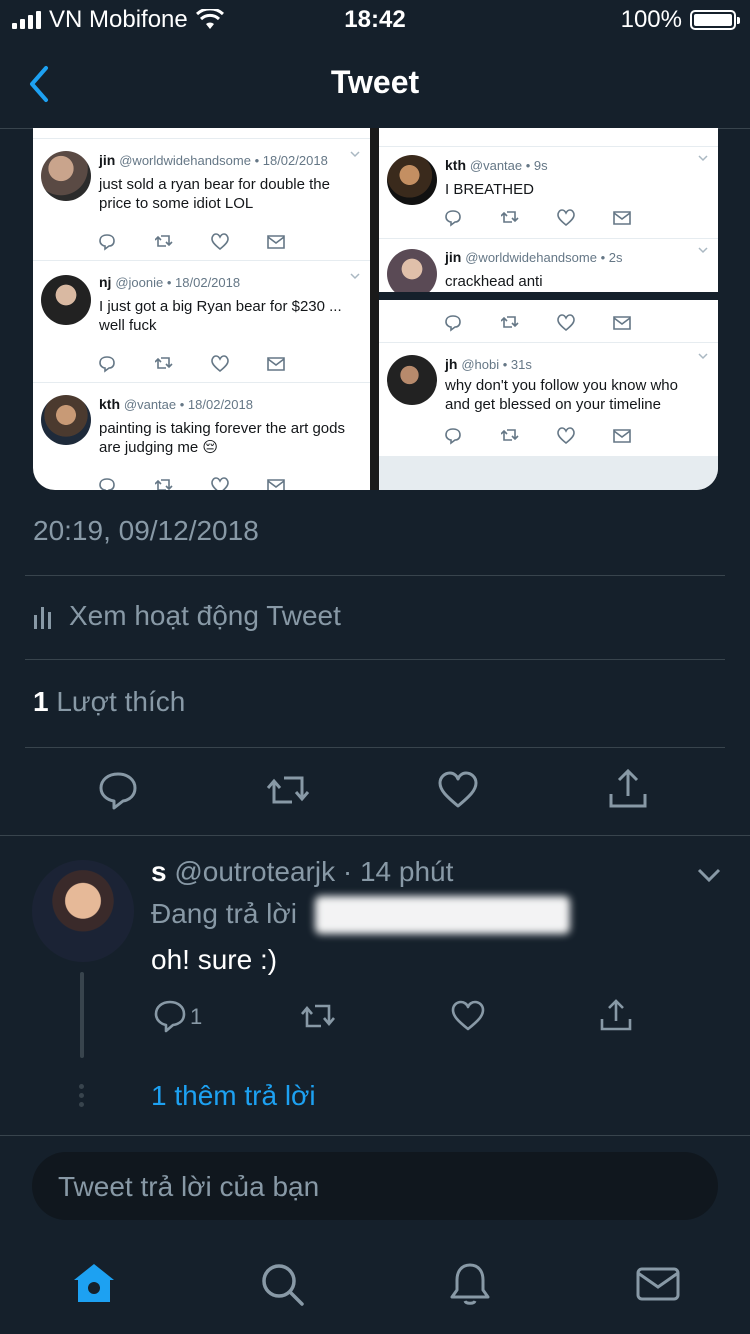  Describe the element at coordinates (615, 257) in the screenshot. I see `mini-date: 2s` at that location.